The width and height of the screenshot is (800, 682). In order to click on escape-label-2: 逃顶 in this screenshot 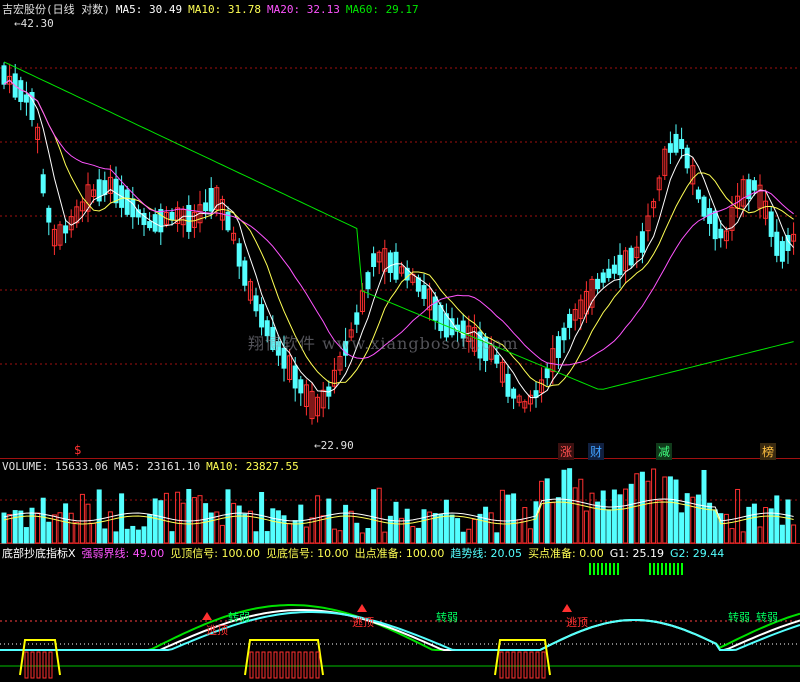, I will do `click(363, 622)`.